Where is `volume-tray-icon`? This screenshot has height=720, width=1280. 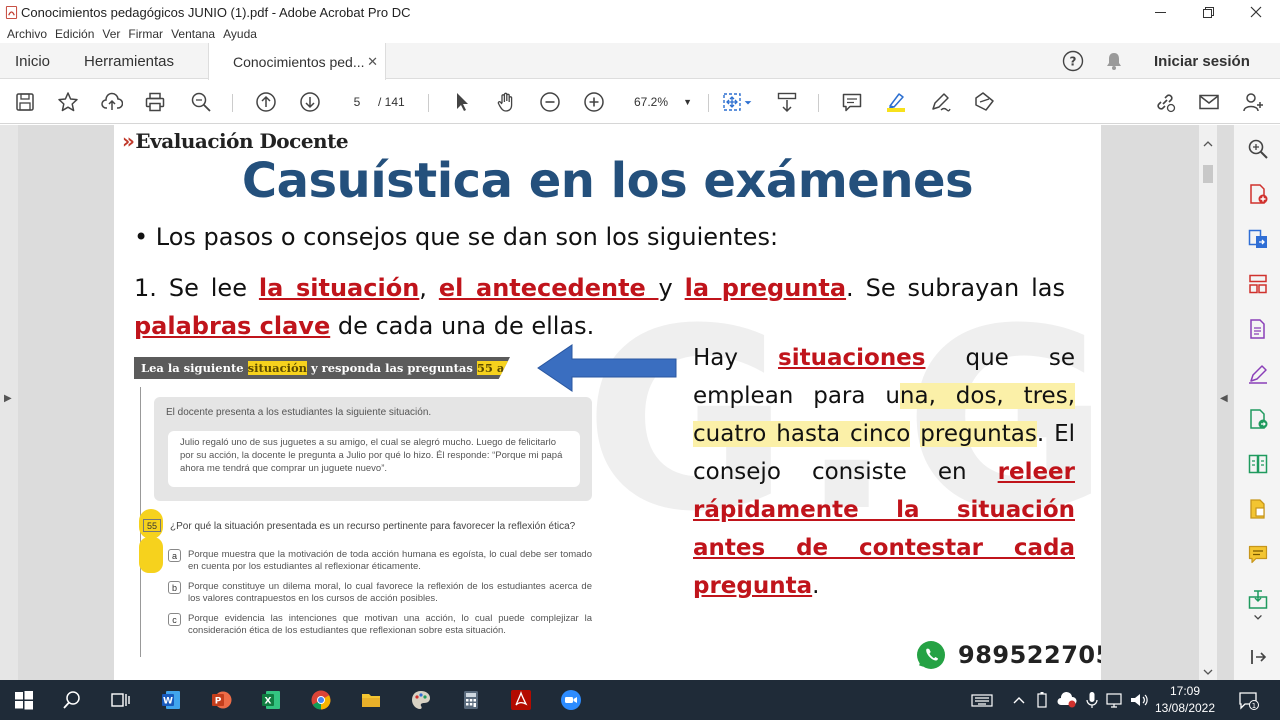
volume-tray-icon is located at coordinates (1139, 700).